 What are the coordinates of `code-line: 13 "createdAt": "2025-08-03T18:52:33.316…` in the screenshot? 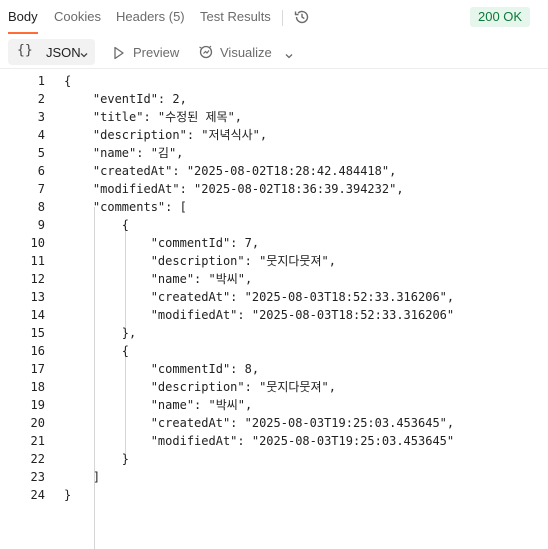 It's located at (274, 297).